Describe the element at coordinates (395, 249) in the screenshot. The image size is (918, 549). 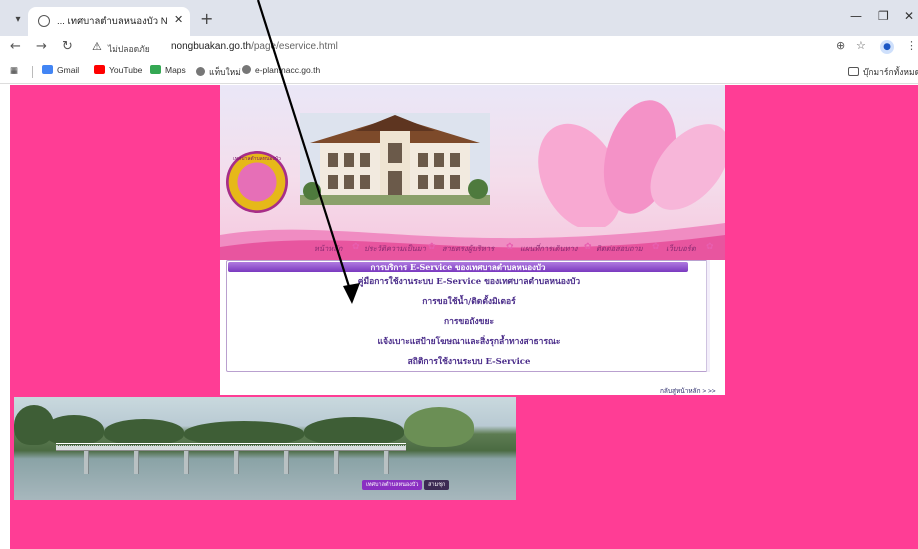
I see `nav-history: ประวัติความเป็นมา` at that location.